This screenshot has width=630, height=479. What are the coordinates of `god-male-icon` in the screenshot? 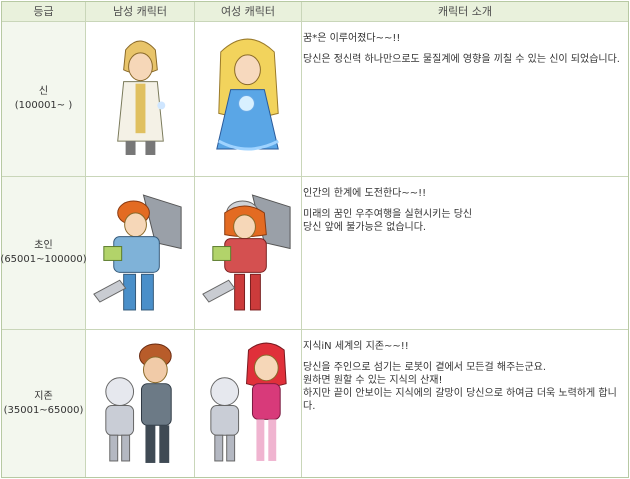 It's located at (141, 97).